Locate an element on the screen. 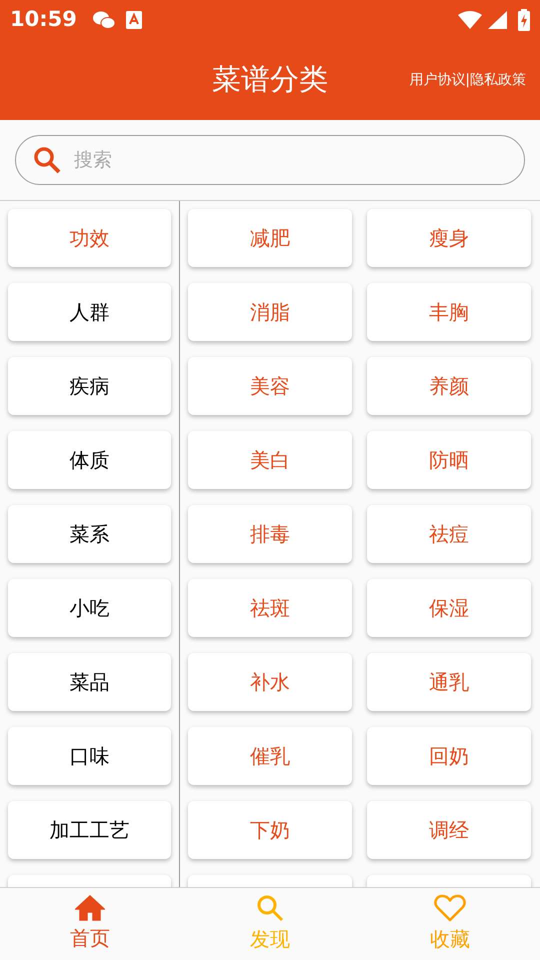 The image size is (540, 960). wifi-icon is located at coordinates (470, 20).